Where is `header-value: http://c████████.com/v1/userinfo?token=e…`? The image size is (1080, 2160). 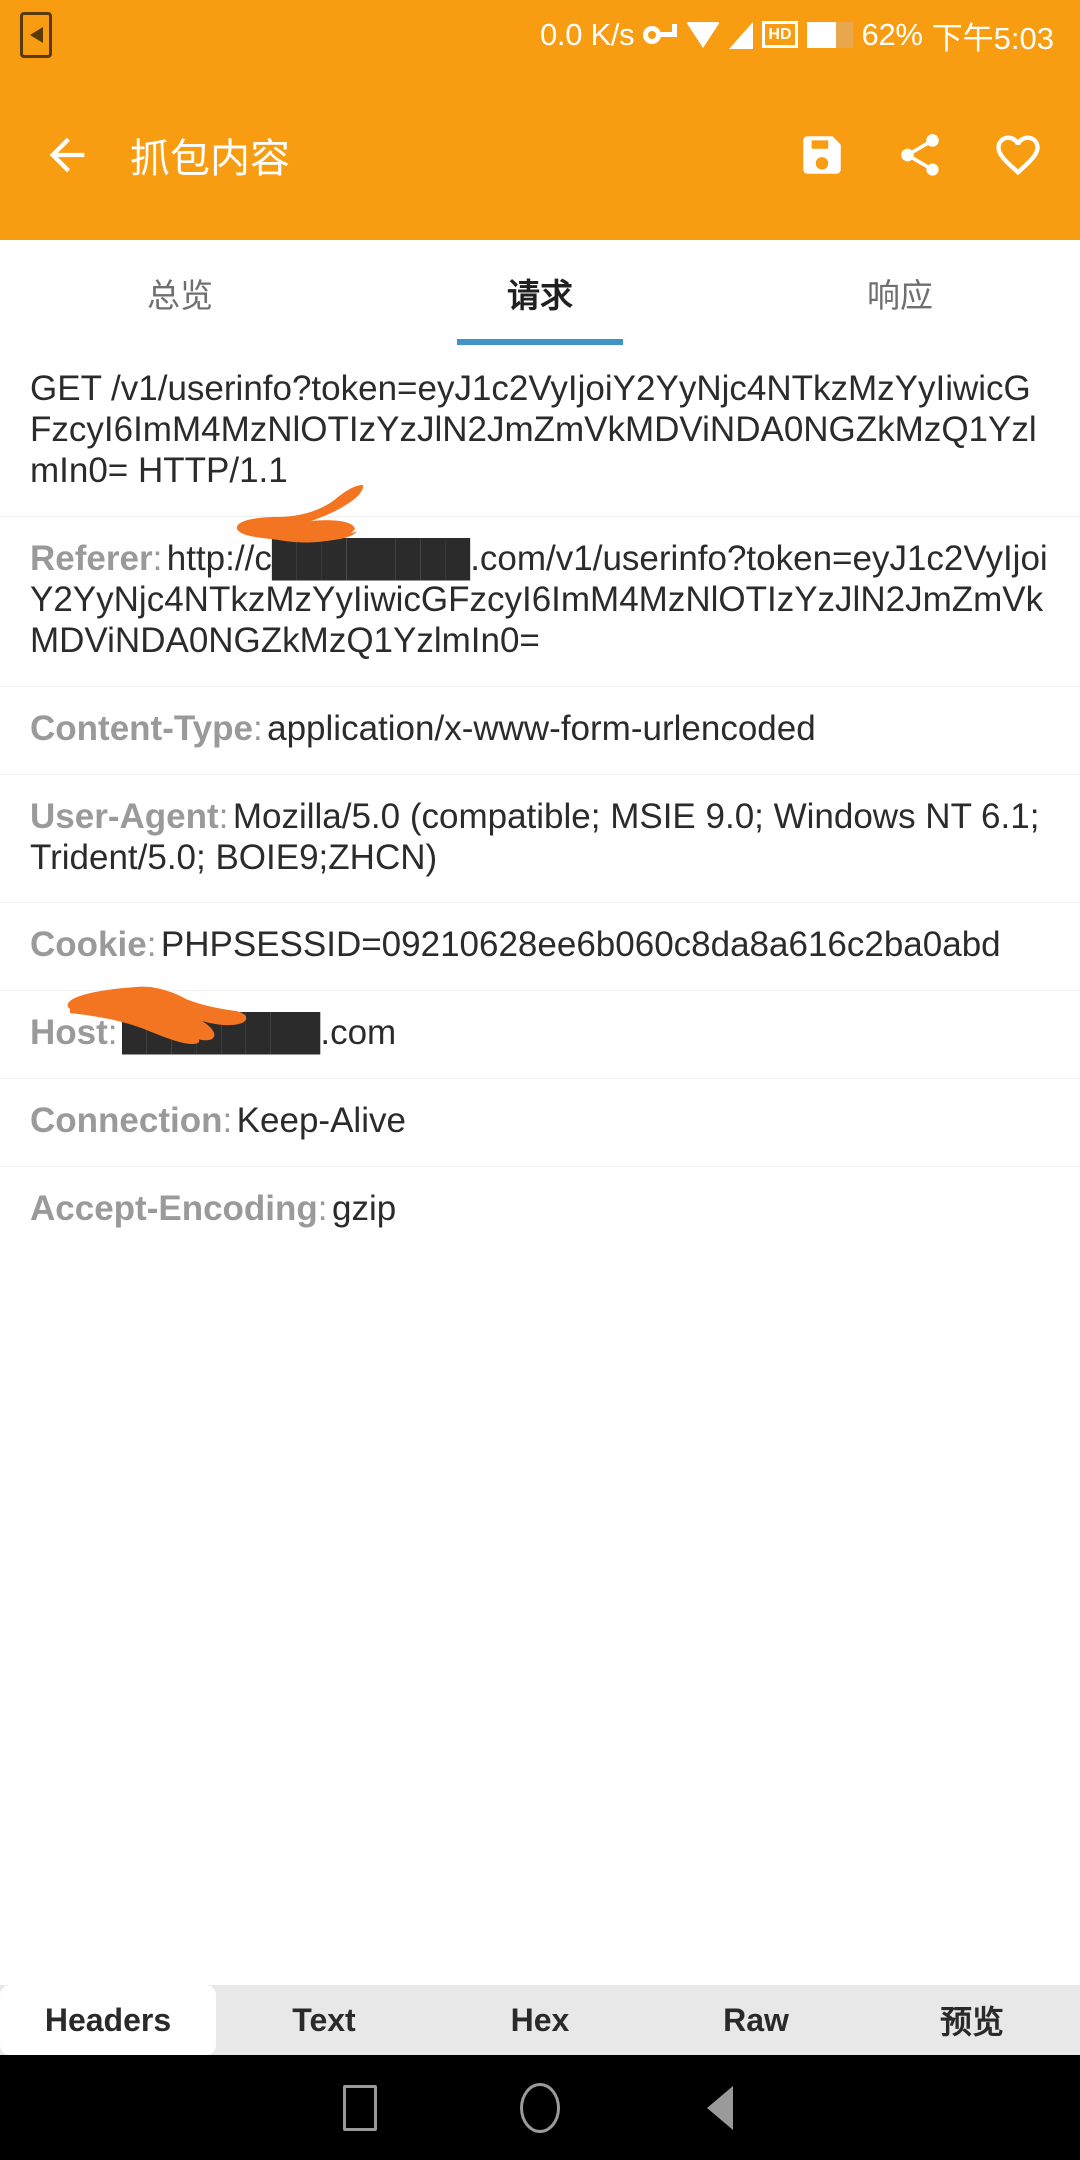 header-value: http://c████████.com/v1/userinfo?token=e… is located at coordinates (539, 599).